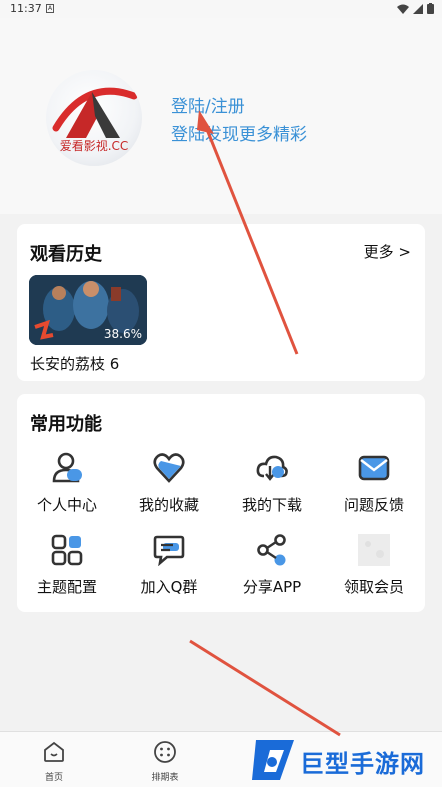 The height and width of the screenshot is (787, 442). Describe the element at coordinates (165, 778) in the screenshot. I see `tab-label: 排期表` at that location.